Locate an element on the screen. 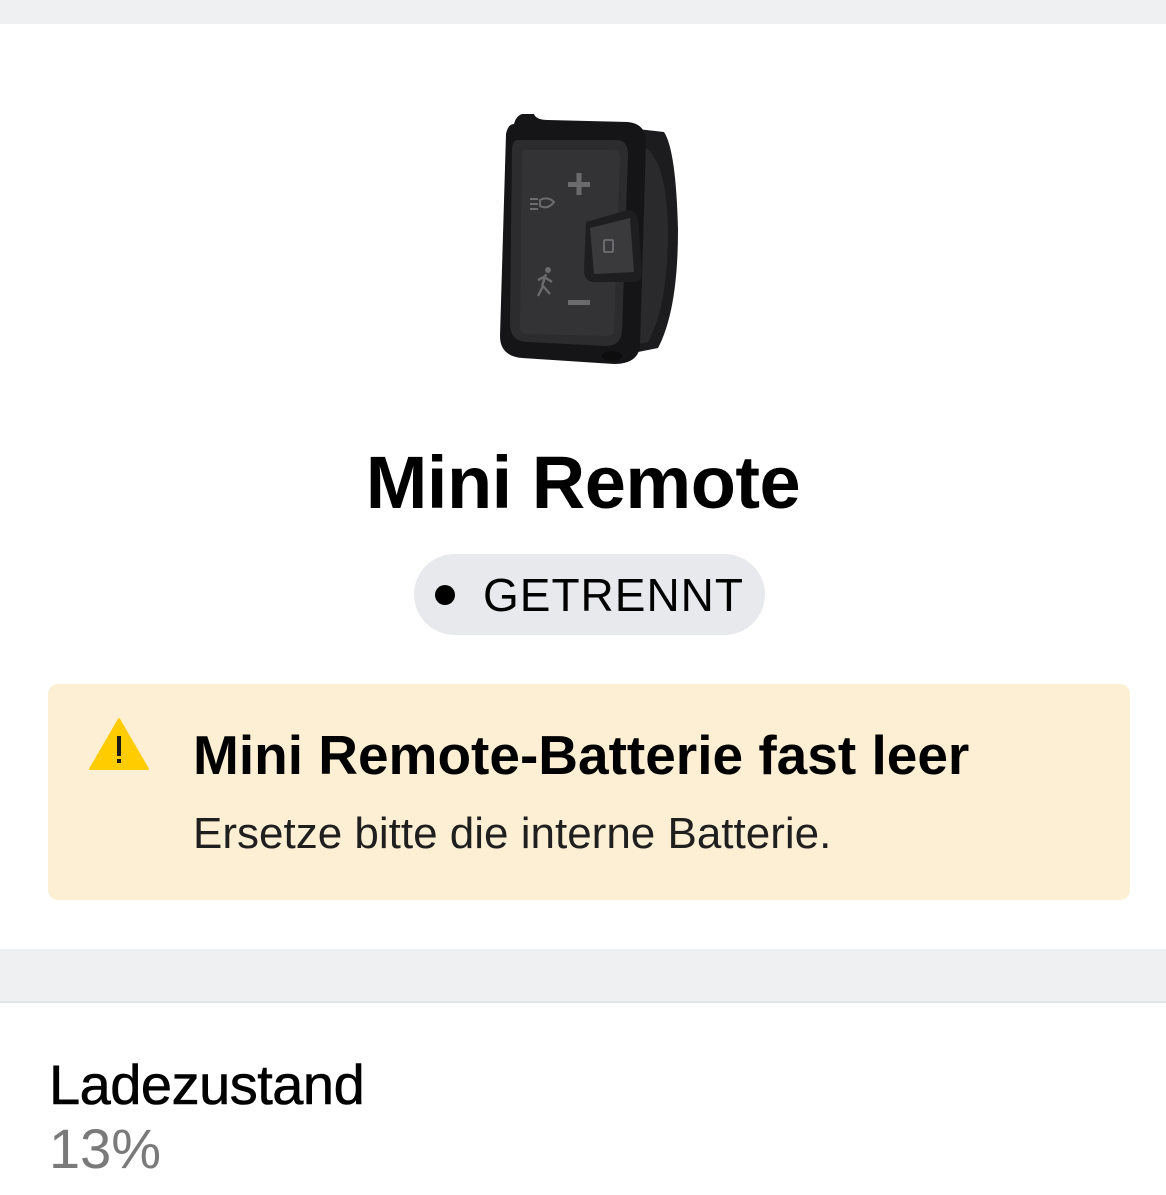 The image size is (1166, 1195). mini-remote-device-icon is located at coordinates (589, 239).